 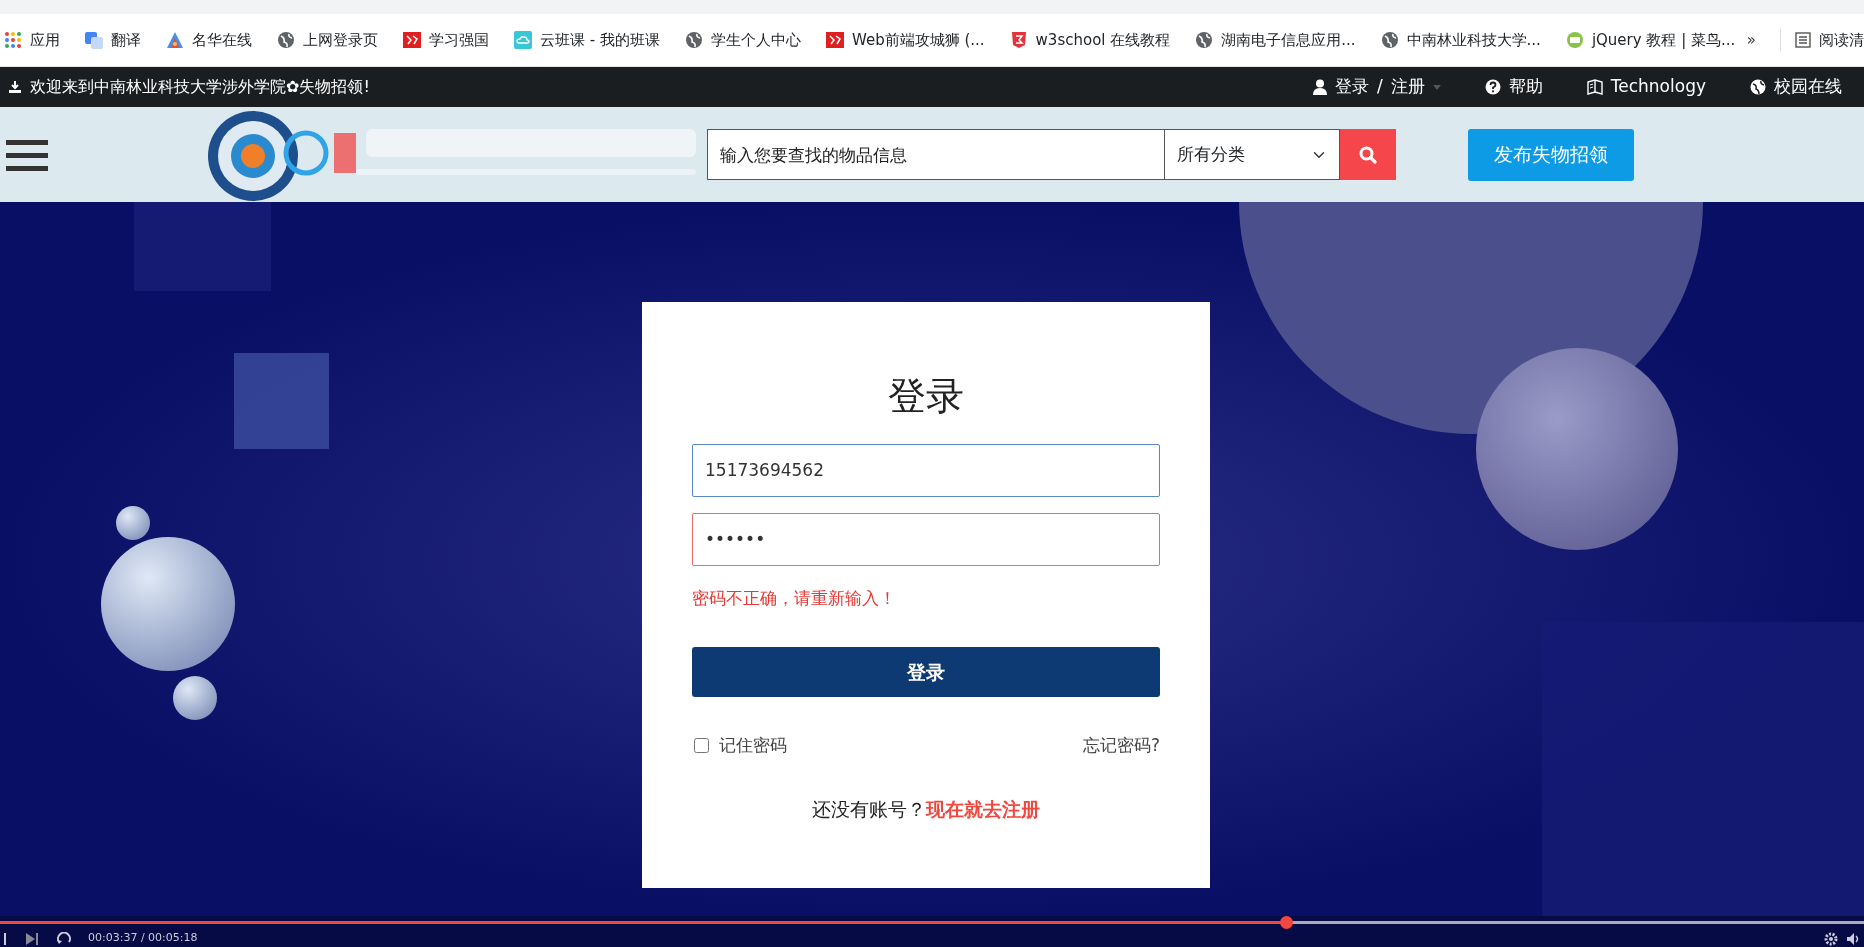 I want to click on remember-checkbox, so click(x=701, y=746).